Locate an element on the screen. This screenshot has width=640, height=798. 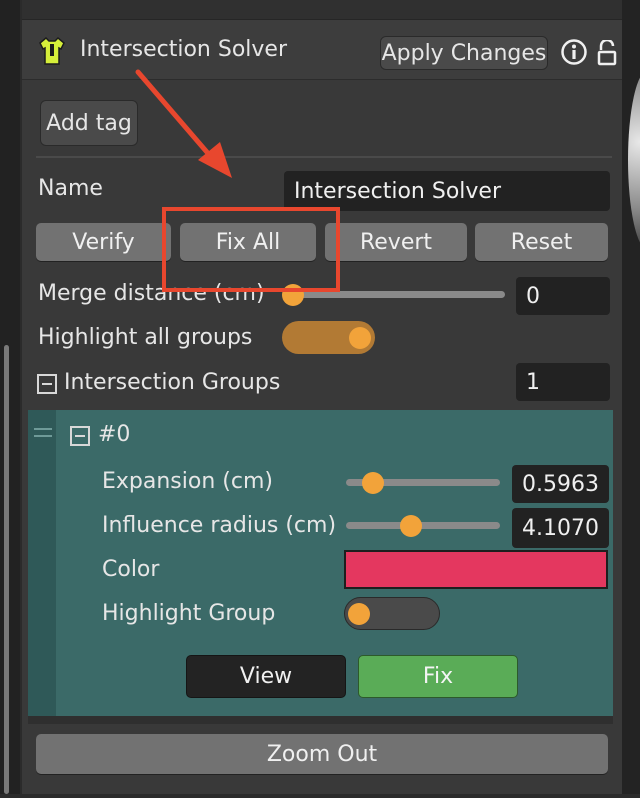
revert-button: Revert is located at coordinates (396, 242).